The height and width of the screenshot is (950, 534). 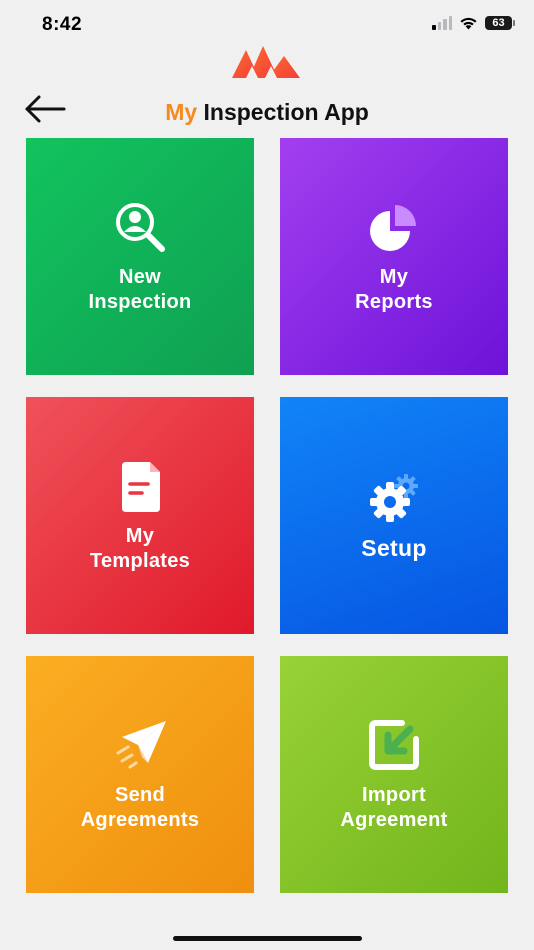 I want to click on title-rest: Inspection App, so click(x=283, y=112).